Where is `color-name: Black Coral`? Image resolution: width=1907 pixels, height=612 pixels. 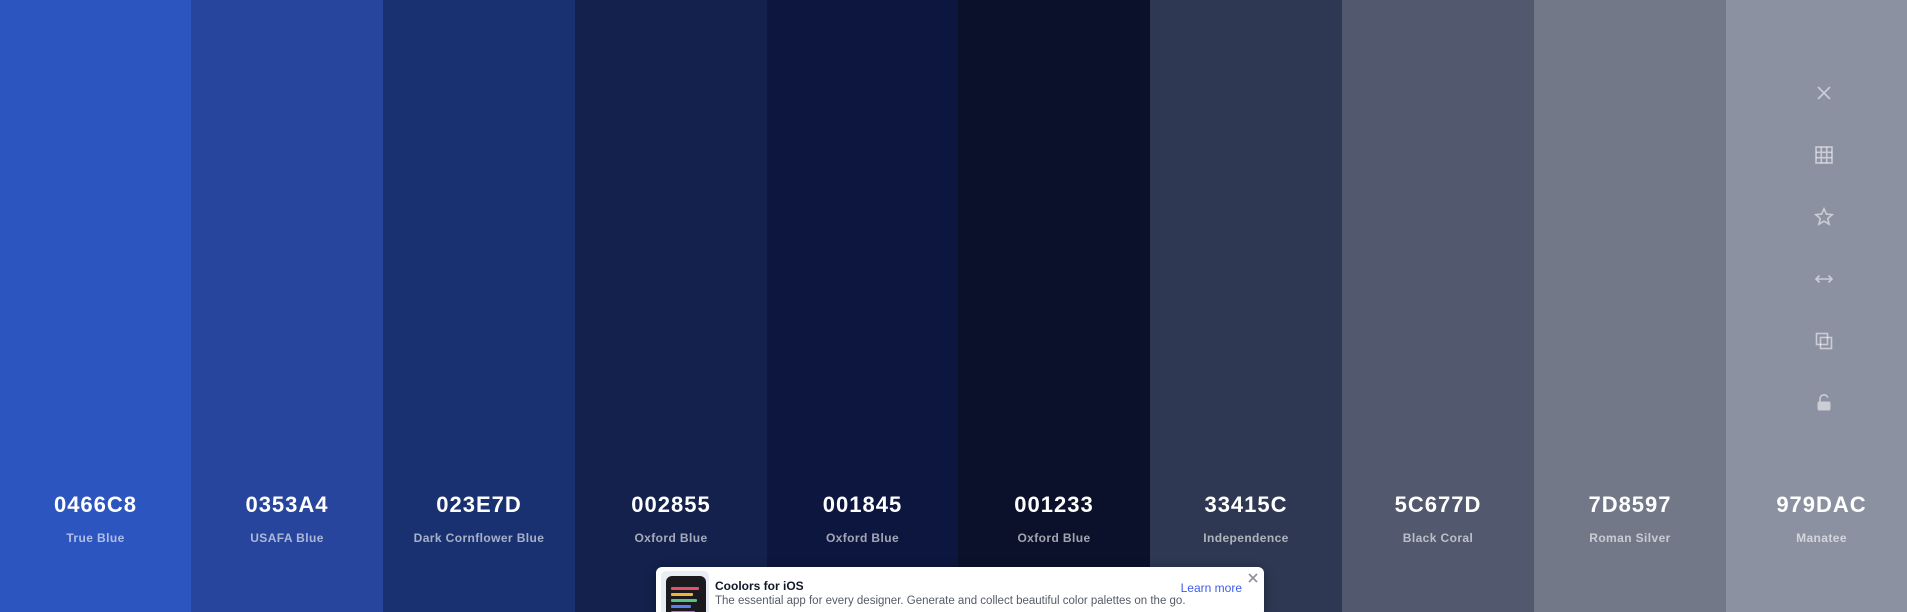 color-name: Black Coral is located at coordinates (1438, 538).